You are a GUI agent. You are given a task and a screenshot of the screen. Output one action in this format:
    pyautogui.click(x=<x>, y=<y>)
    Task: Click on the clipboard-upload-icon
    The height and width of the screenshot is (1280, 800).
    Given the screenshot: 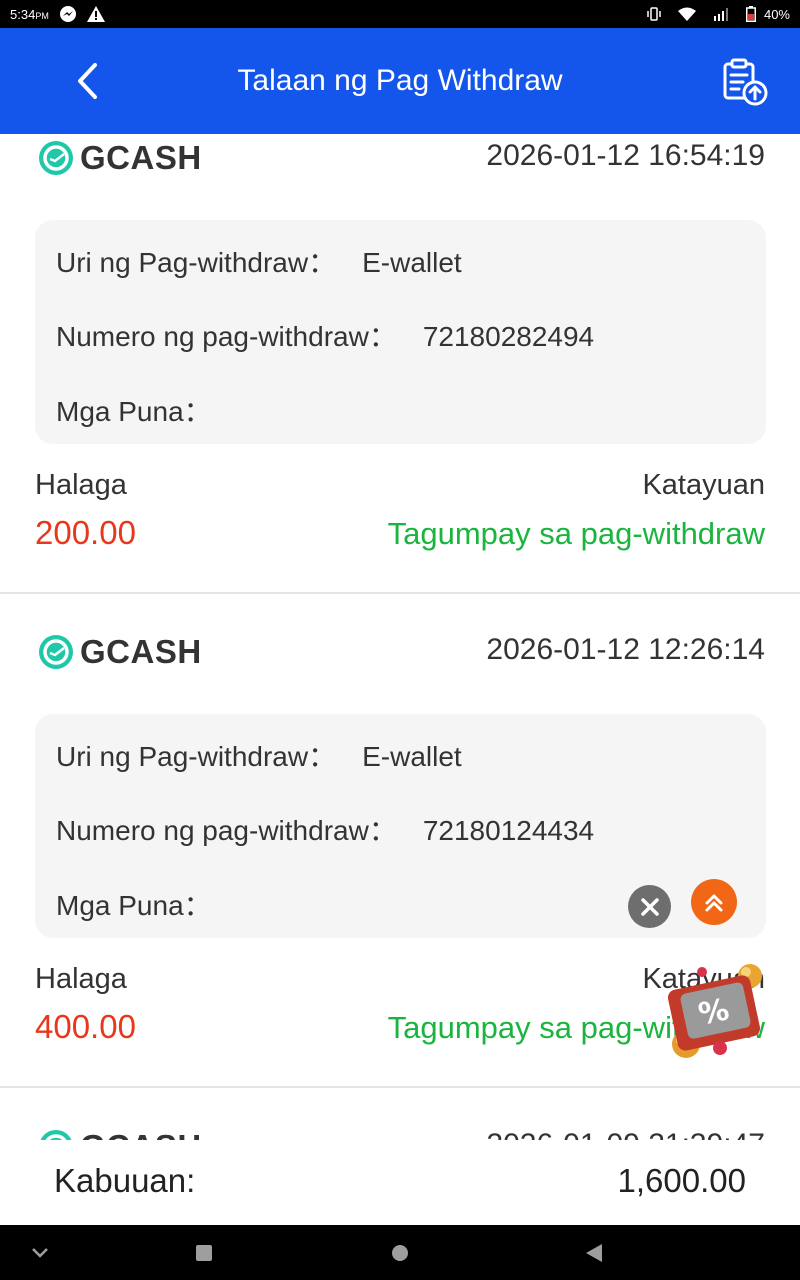 What is the action you would take?
    pyautogui.click(x=745, y=82)
    